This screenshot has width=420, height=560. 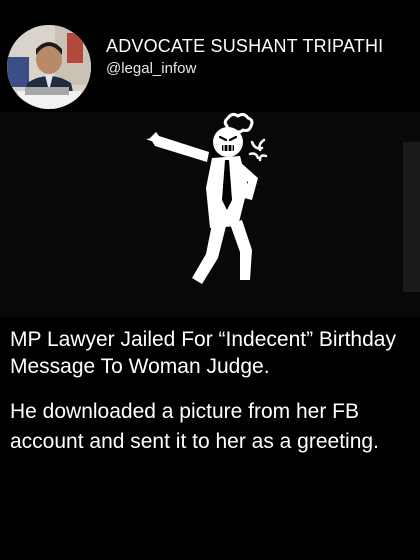 I want to click on anger-symbol-icon, so click(x=258, y=150).